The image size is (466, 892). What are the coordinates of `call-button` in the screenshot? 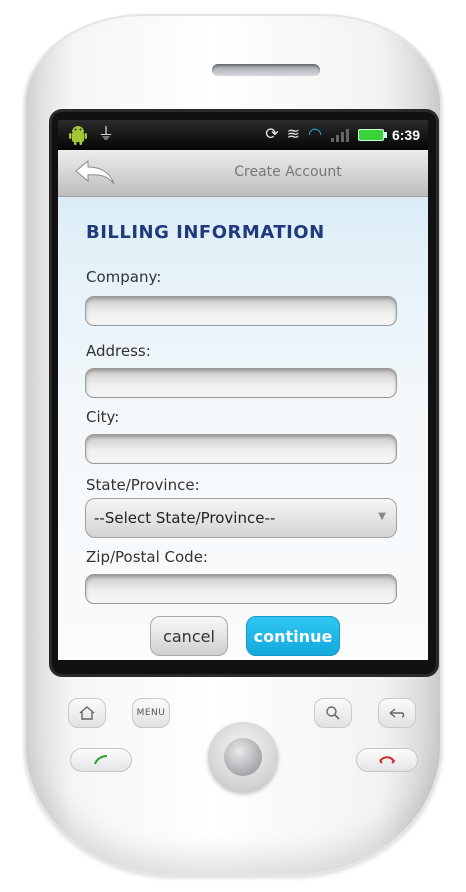 It's located at (101, 760).